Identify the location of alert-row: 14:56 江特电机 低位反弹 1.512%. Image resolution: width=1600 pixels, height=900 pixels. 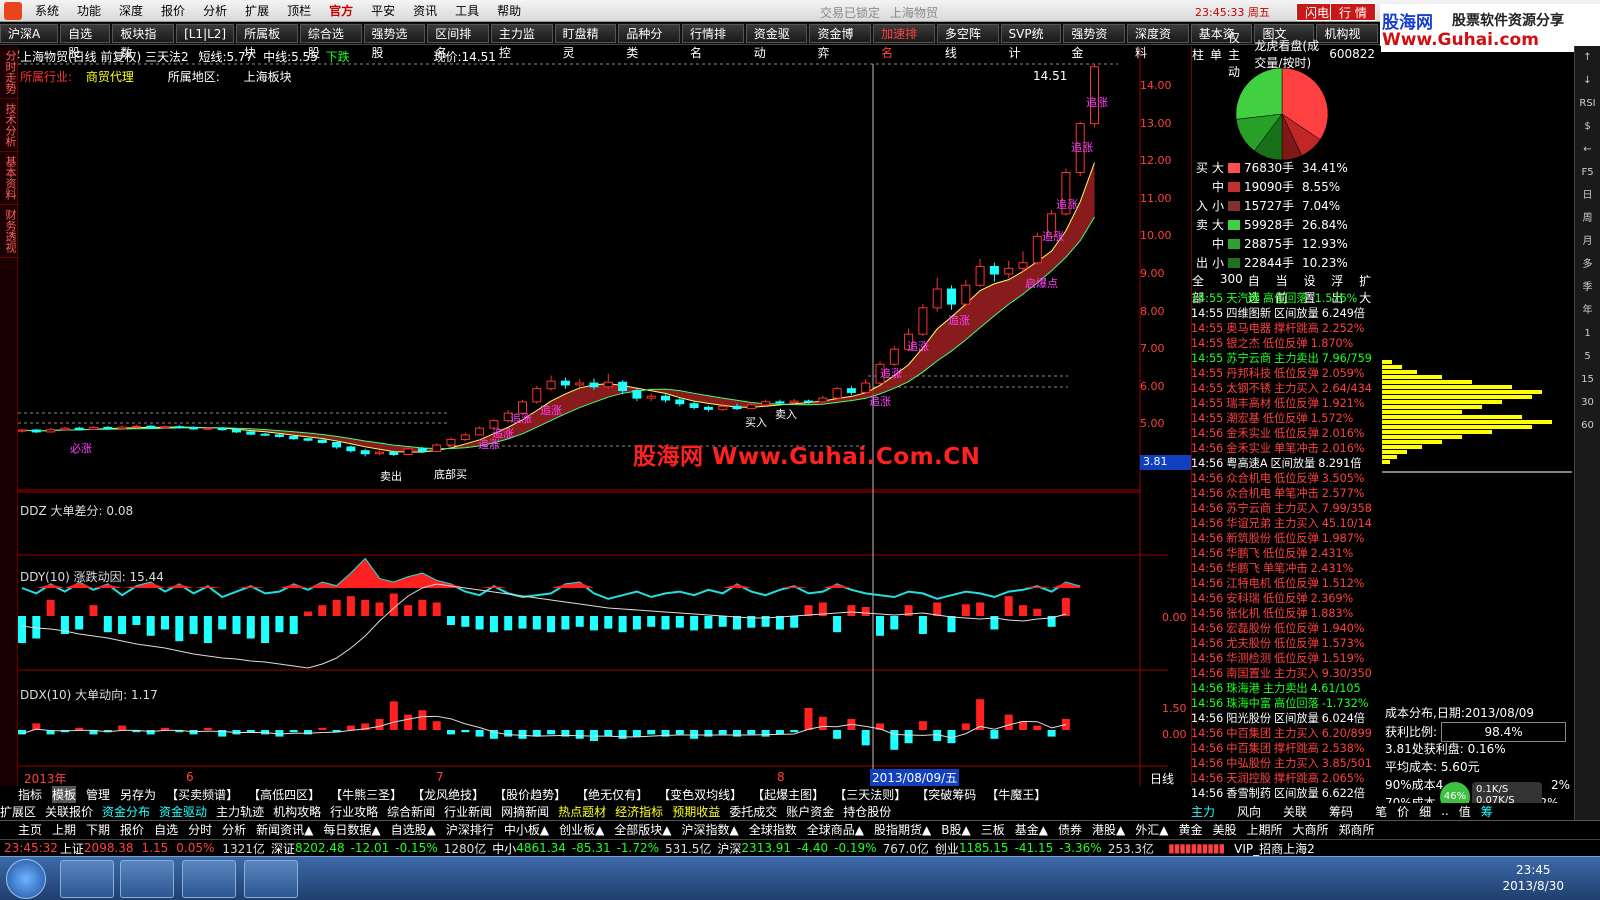
(1286, 583).